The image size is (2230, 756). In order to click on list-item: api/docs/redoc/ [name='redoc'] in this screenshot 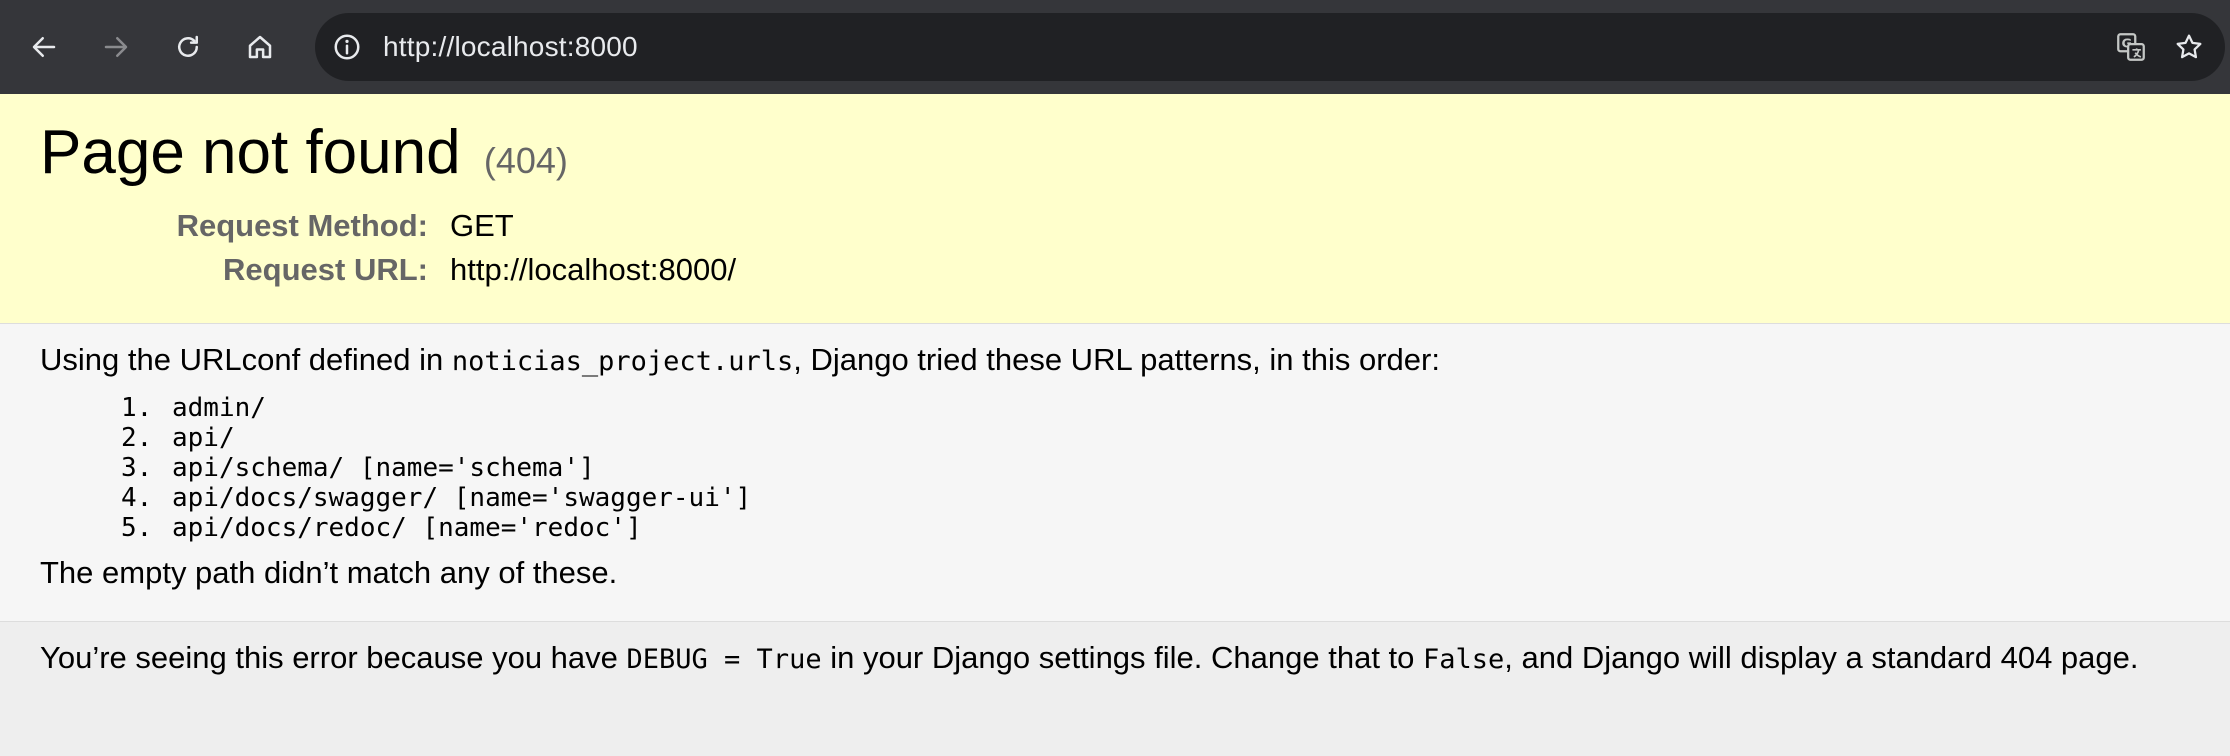, I will do `click(1179, 528)`.